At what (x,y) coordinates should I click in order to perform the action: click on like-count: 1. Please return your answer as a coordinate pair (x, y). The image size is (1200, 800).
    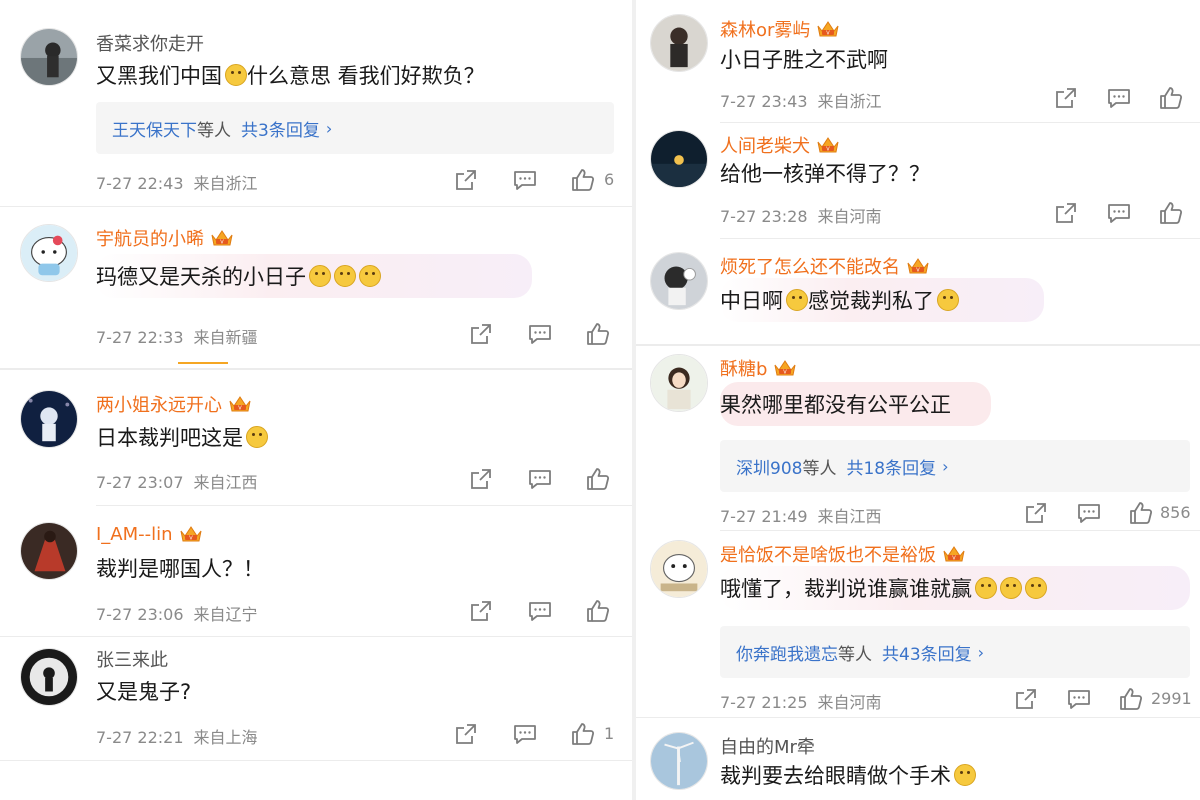
    Looking at the image, I should click on (609, 733).